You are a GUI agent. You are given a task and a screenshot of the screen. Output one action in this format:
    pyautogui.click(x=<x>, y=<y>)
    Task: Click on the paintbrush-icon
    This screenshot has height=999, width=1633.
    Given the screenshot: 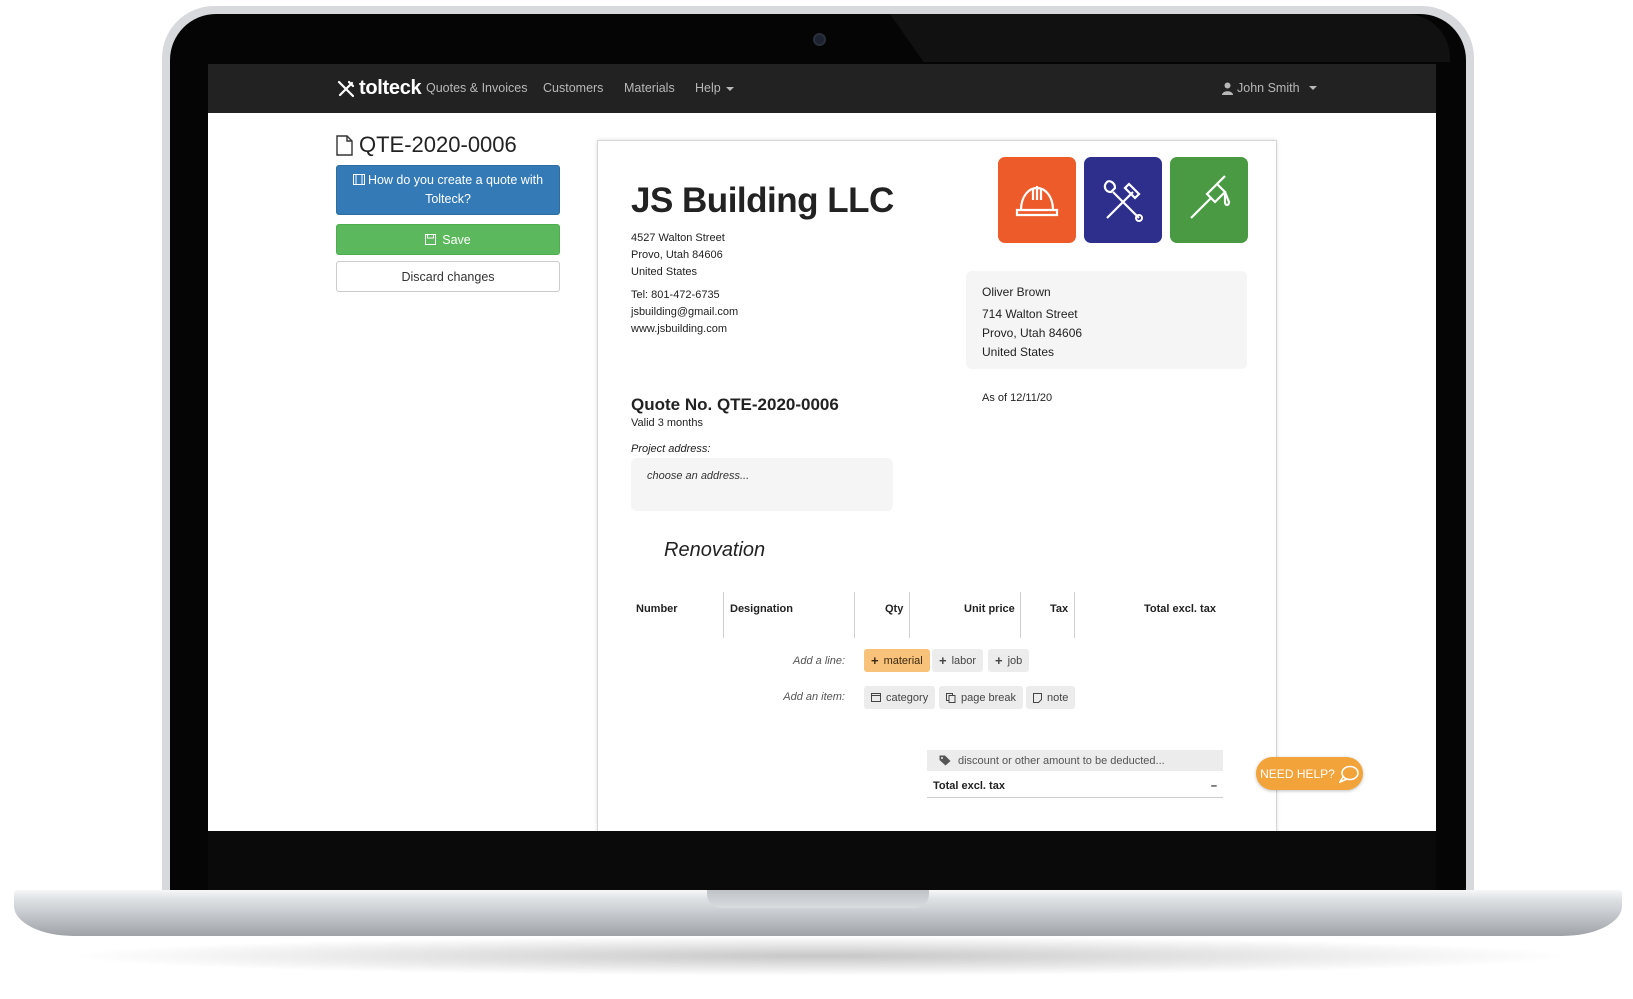 What is the action you would take?
    pyautogui.click(x=1210, y=197)
    